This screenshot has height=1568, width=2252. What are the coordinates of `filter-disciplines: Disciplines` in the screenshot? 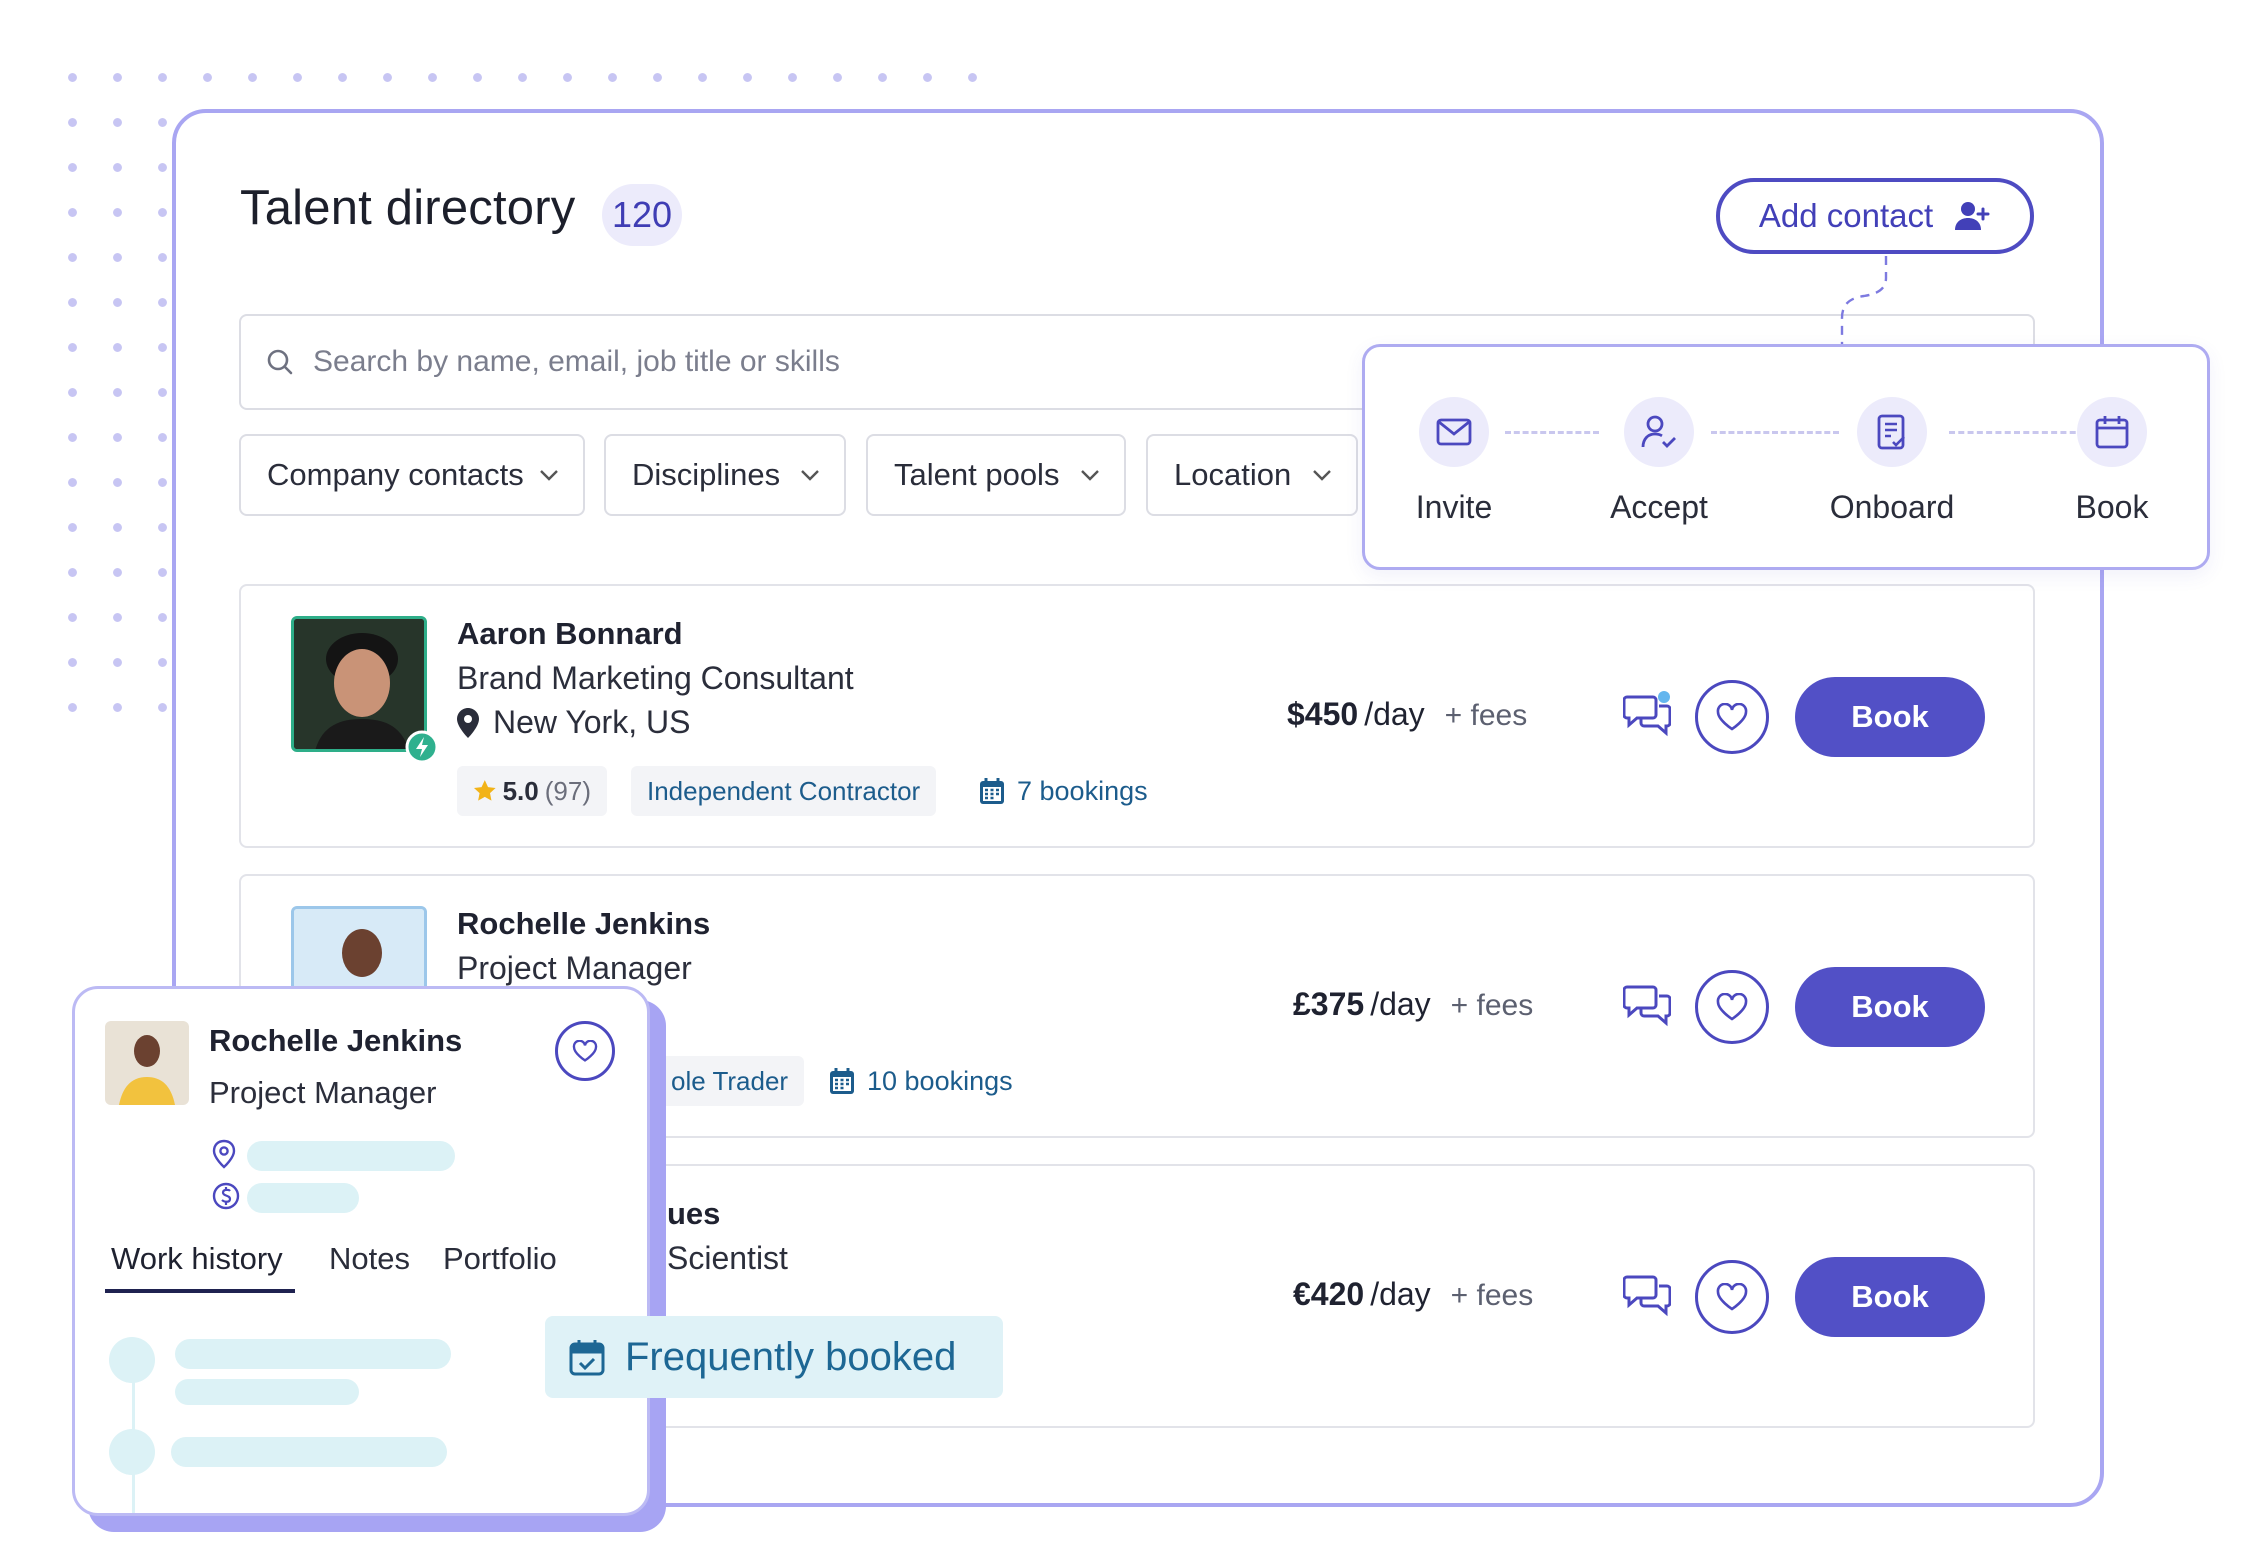 It's located at (725, 475).